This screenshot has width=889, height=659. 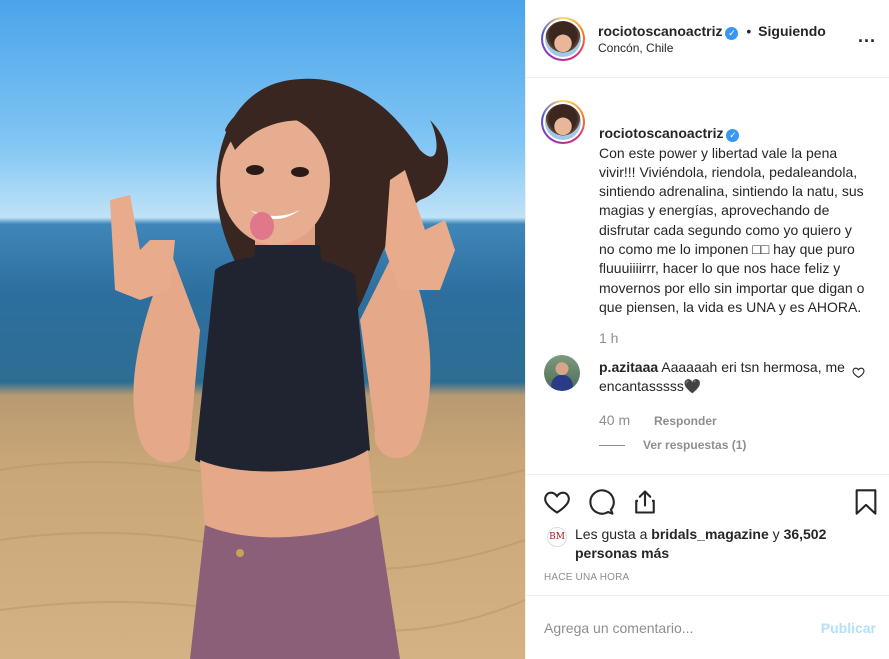 I want to click on caption-username: rociotoscanoactriz, so click(x=661, y=133).